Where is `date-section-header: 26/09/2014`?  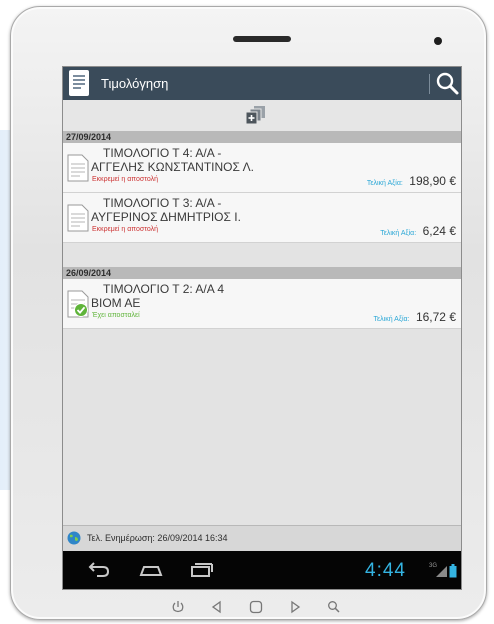
date-section-header: 26/09/2014 is located at coordinates (262, 273).